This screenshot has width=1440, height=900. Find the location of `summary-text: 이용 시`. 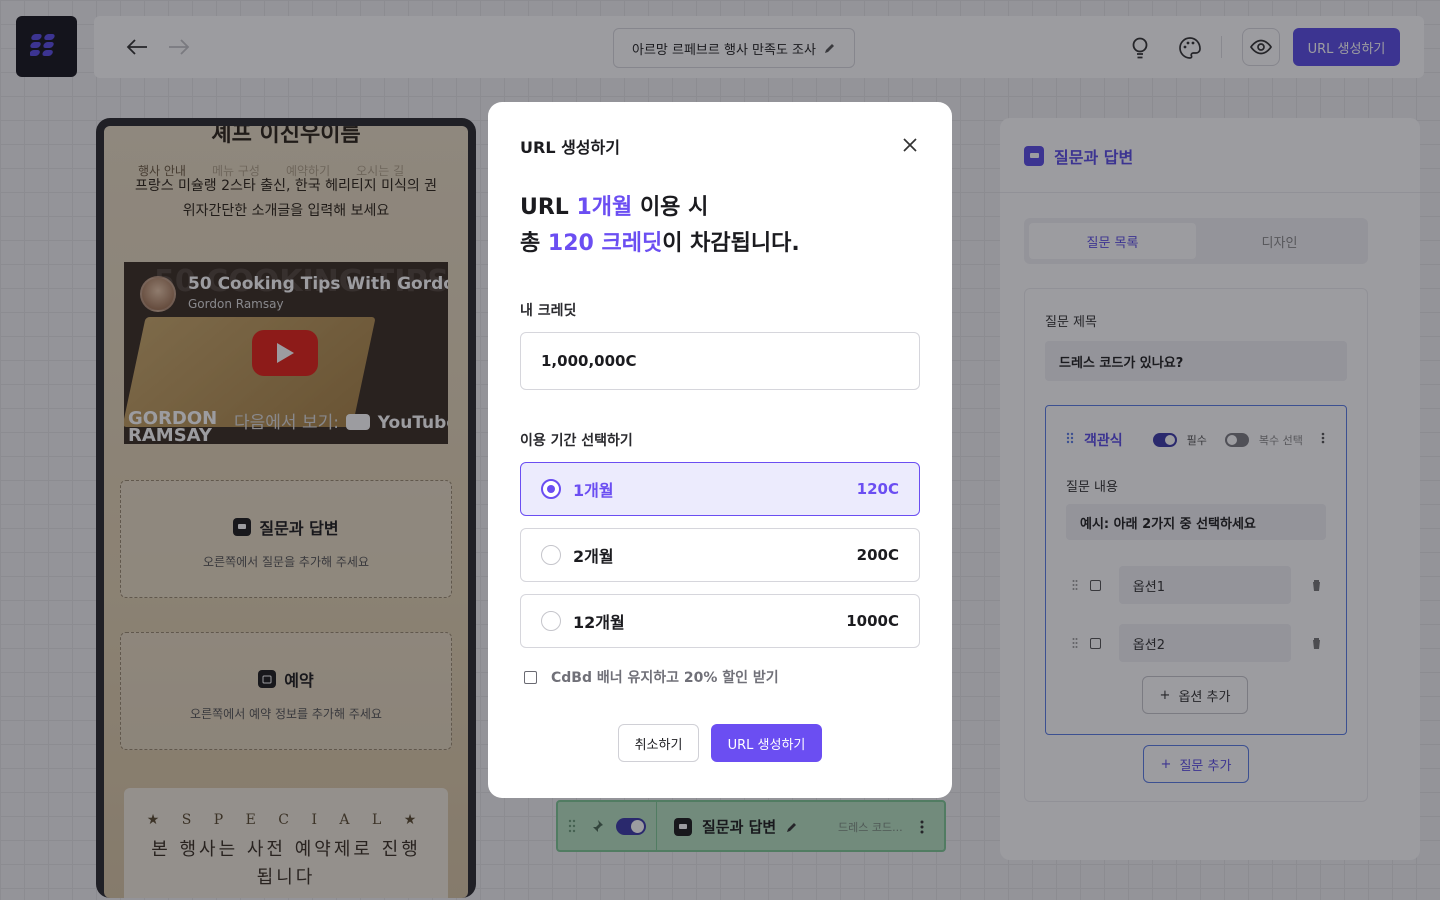

summary-text: 이용 시 is located at coordinates (670, 207).